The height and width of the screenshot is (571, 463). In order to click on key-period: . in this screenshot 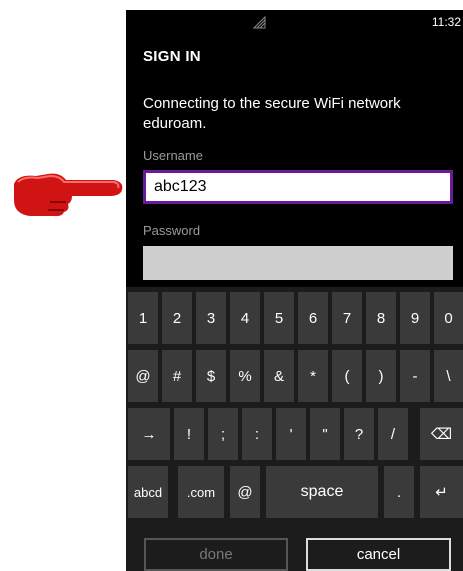, I will do `click(399, 492)`.